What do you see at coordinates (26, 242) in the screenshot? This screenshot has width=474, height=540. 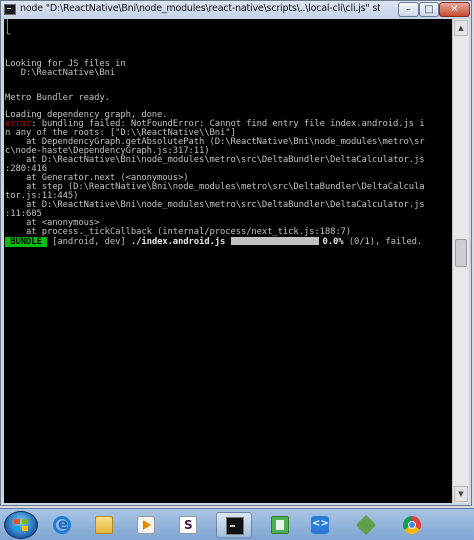 I see `bundle-tag: BUNDLE` at bounding box center [26, 242].